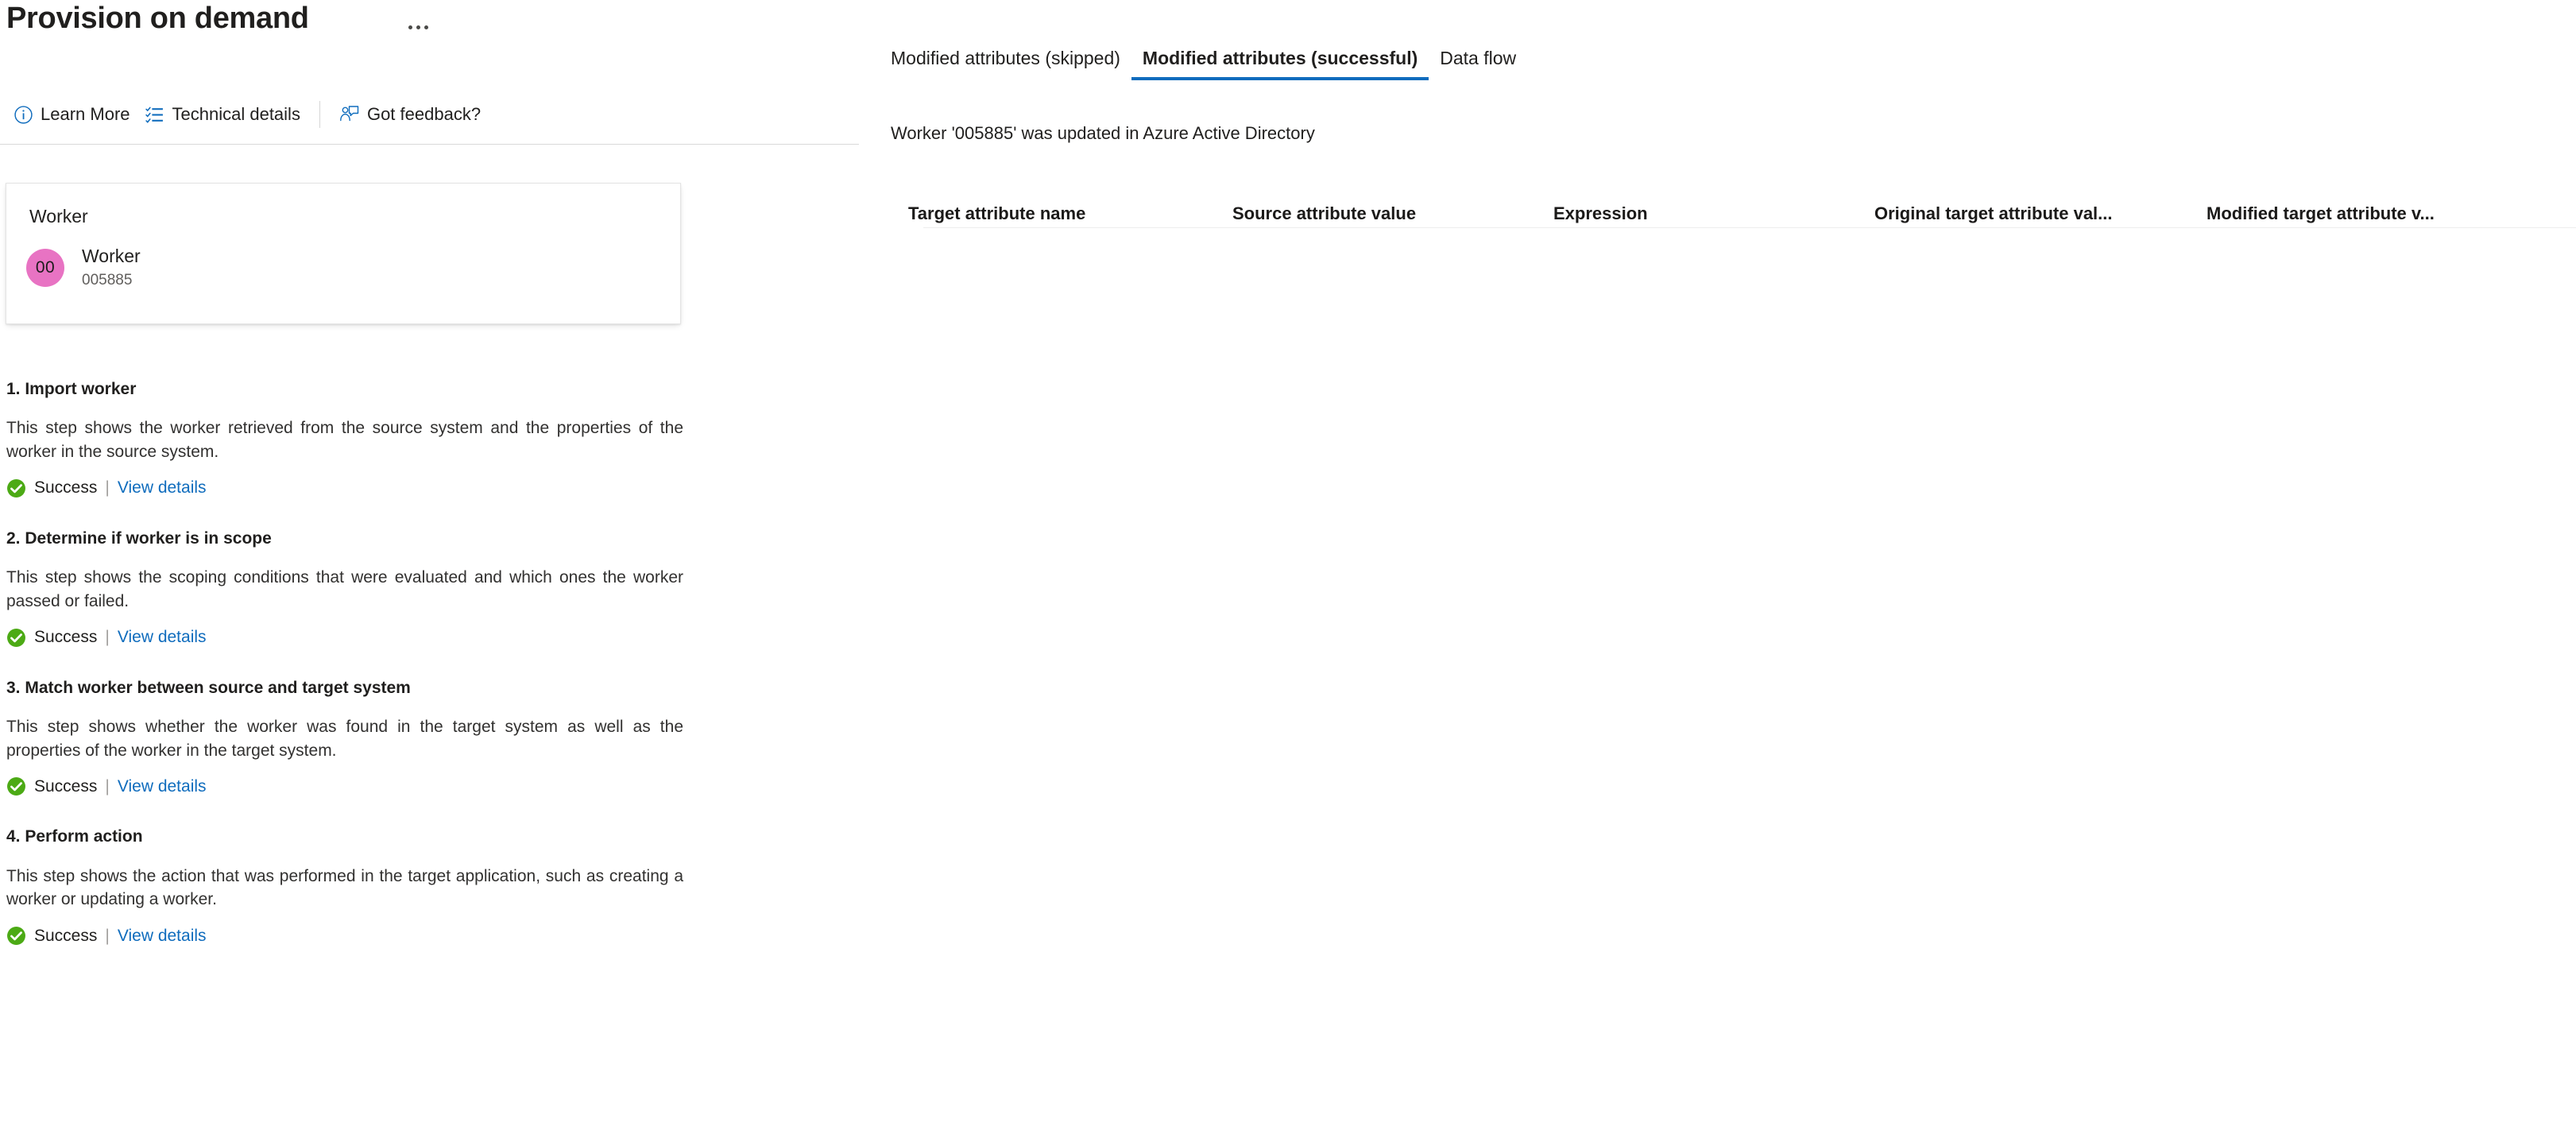 Image resolution: width=2576 pixels, height=1146 pixels. Describe the element at coordinates (107, 279) in the screenshot. I see `worker-id: 005885` at that location.